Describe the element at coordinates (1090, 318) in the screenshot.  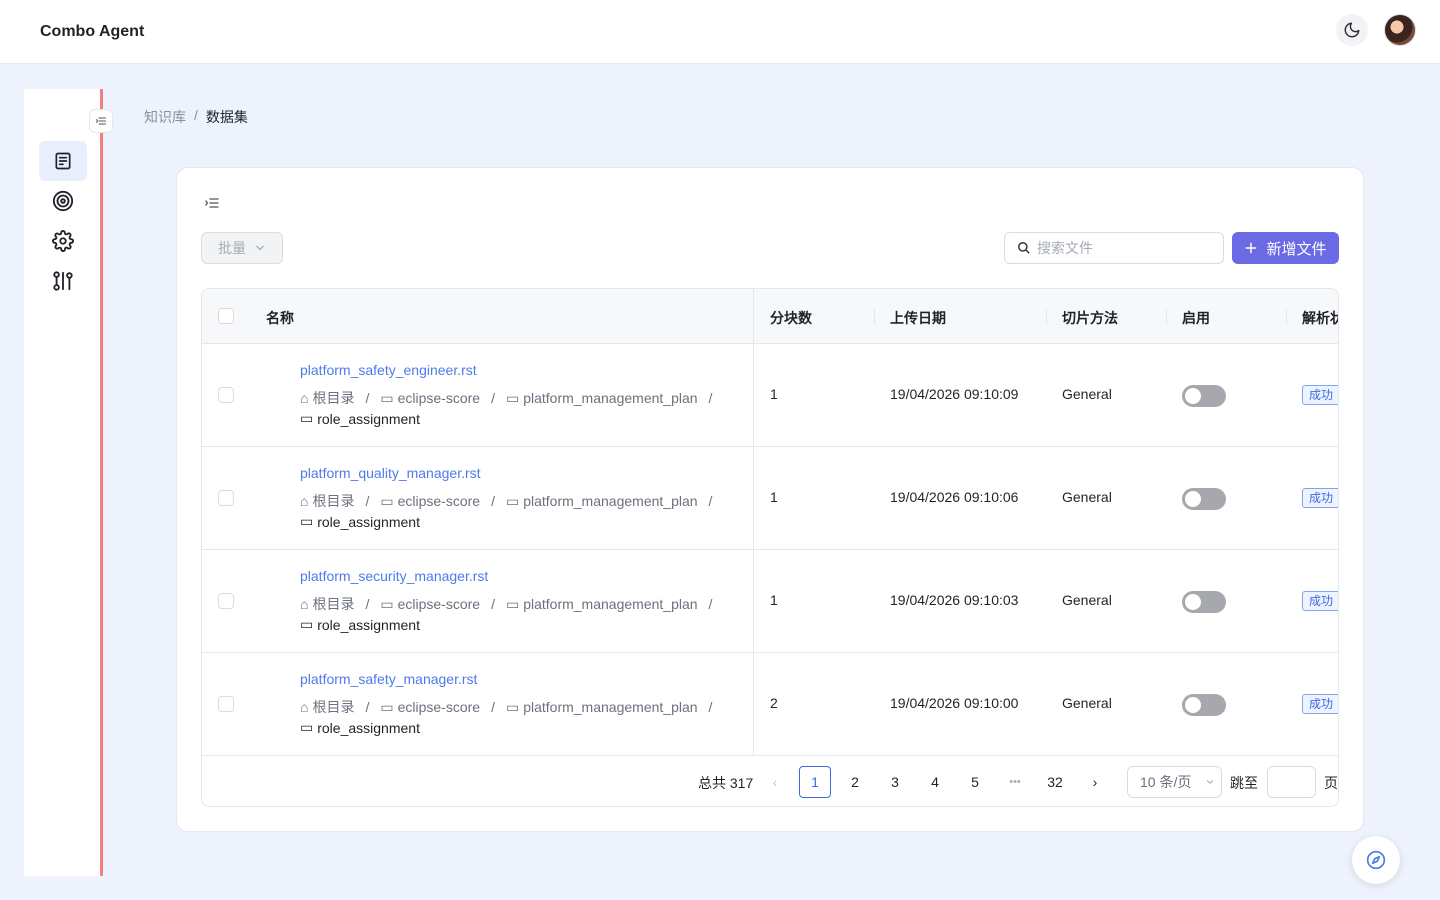
I see `column-header-parse-method: 切片方法` at that location.